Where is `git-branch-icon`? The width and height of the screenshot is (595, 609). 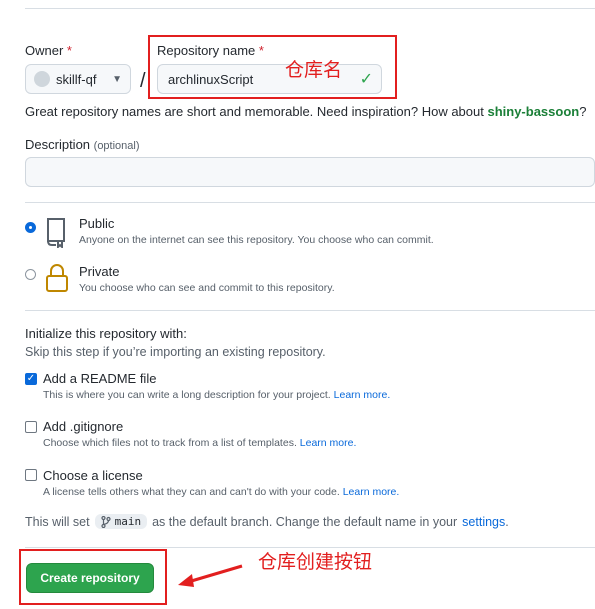
git-branch-icon is located at coordinates (105, 521).